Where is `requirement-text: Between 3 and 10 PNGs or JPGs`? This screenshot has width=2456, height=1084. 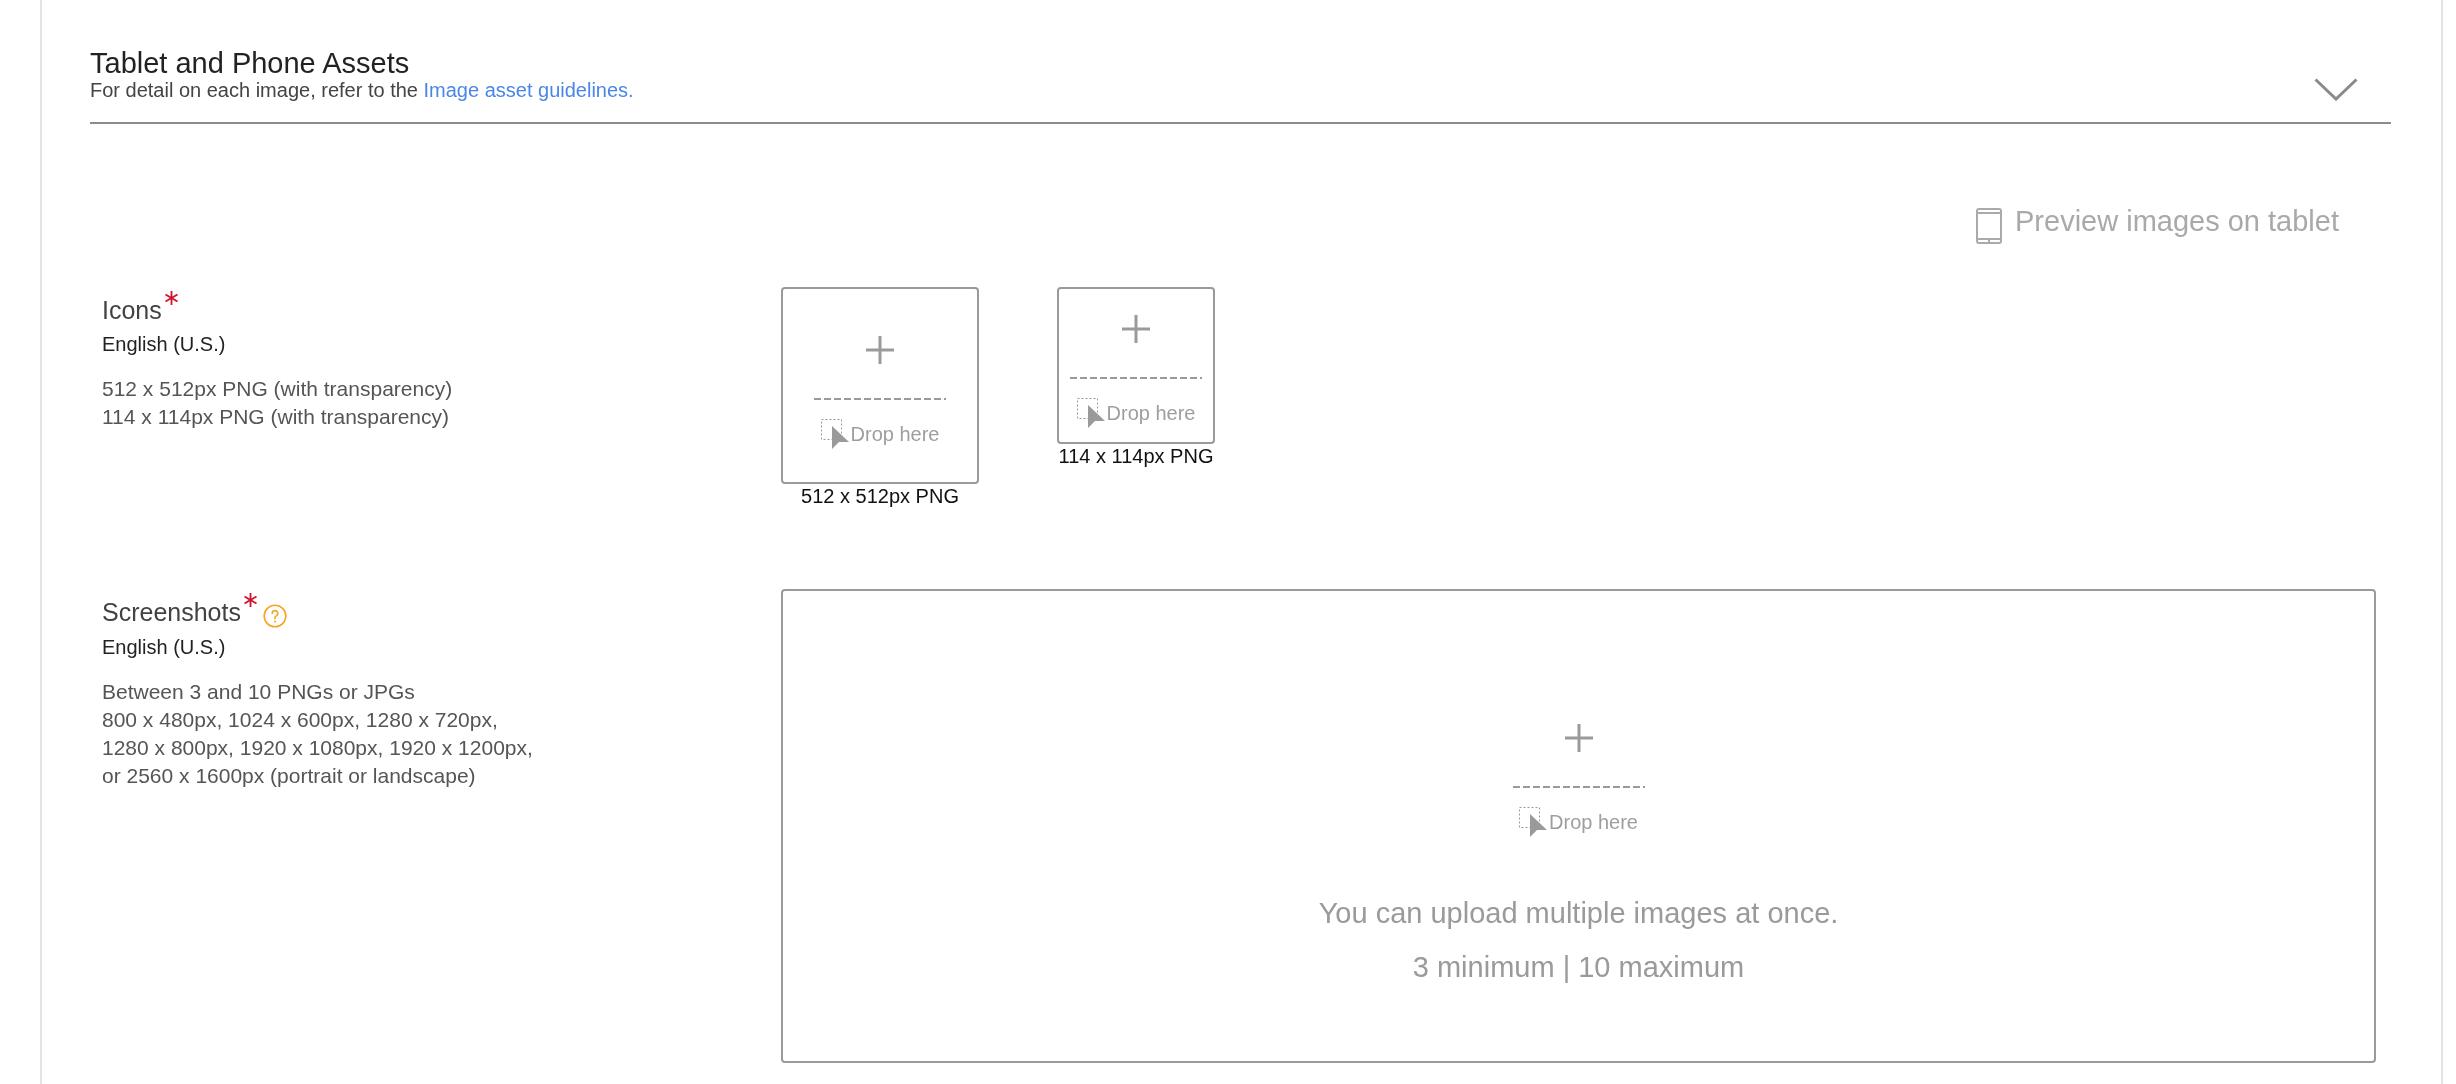 requirement-text: Between 3 and 10 PNGs or JPGs is located at coordinates (259, 692).